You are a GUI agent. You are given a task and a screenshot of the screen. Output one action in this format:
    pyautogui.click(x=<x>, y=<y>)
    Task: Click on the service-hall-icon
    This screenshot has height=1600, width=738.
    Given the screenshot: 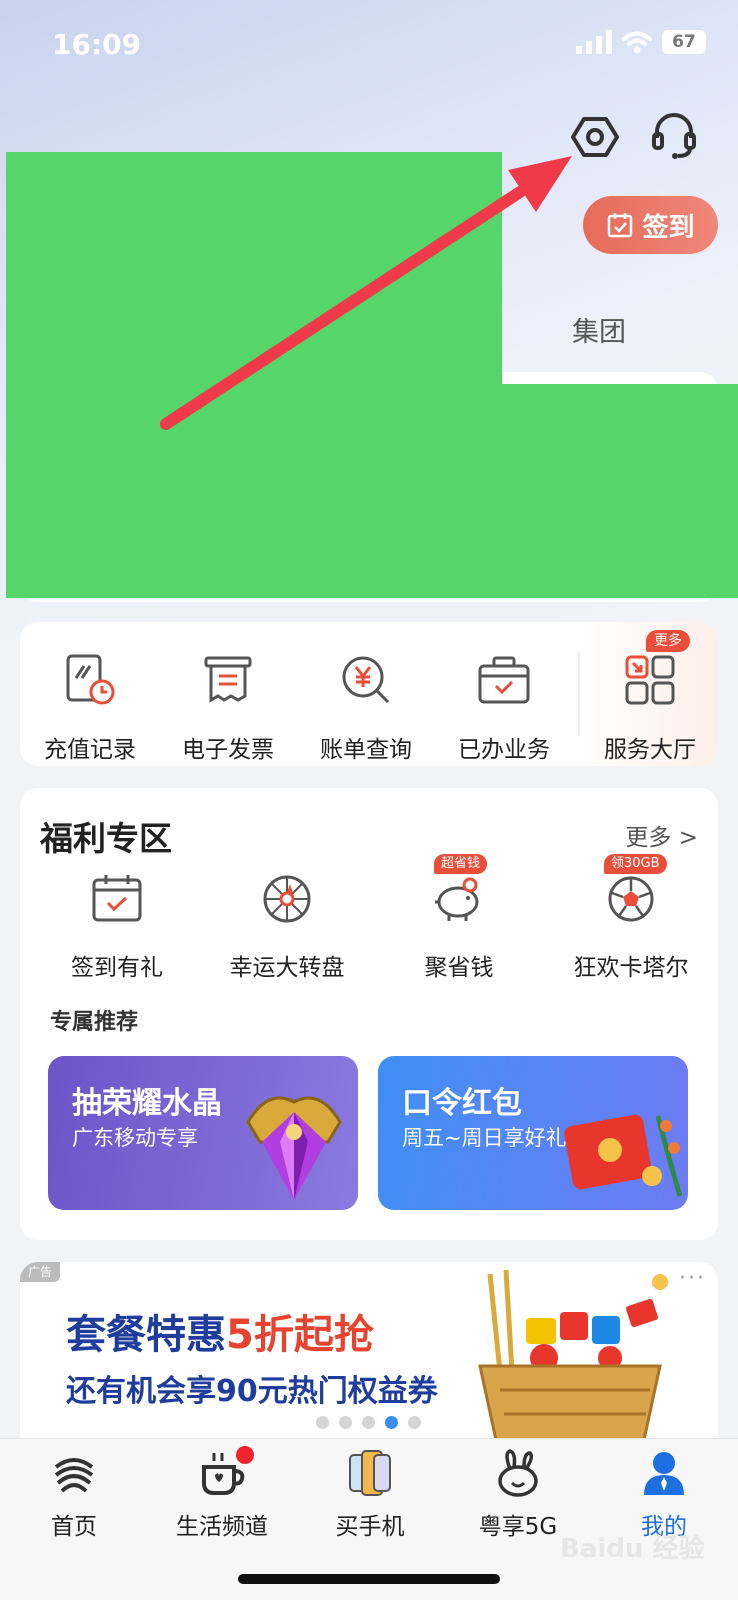 What is the action you would take?
    pyautogui.click(x=650, y=680)
    